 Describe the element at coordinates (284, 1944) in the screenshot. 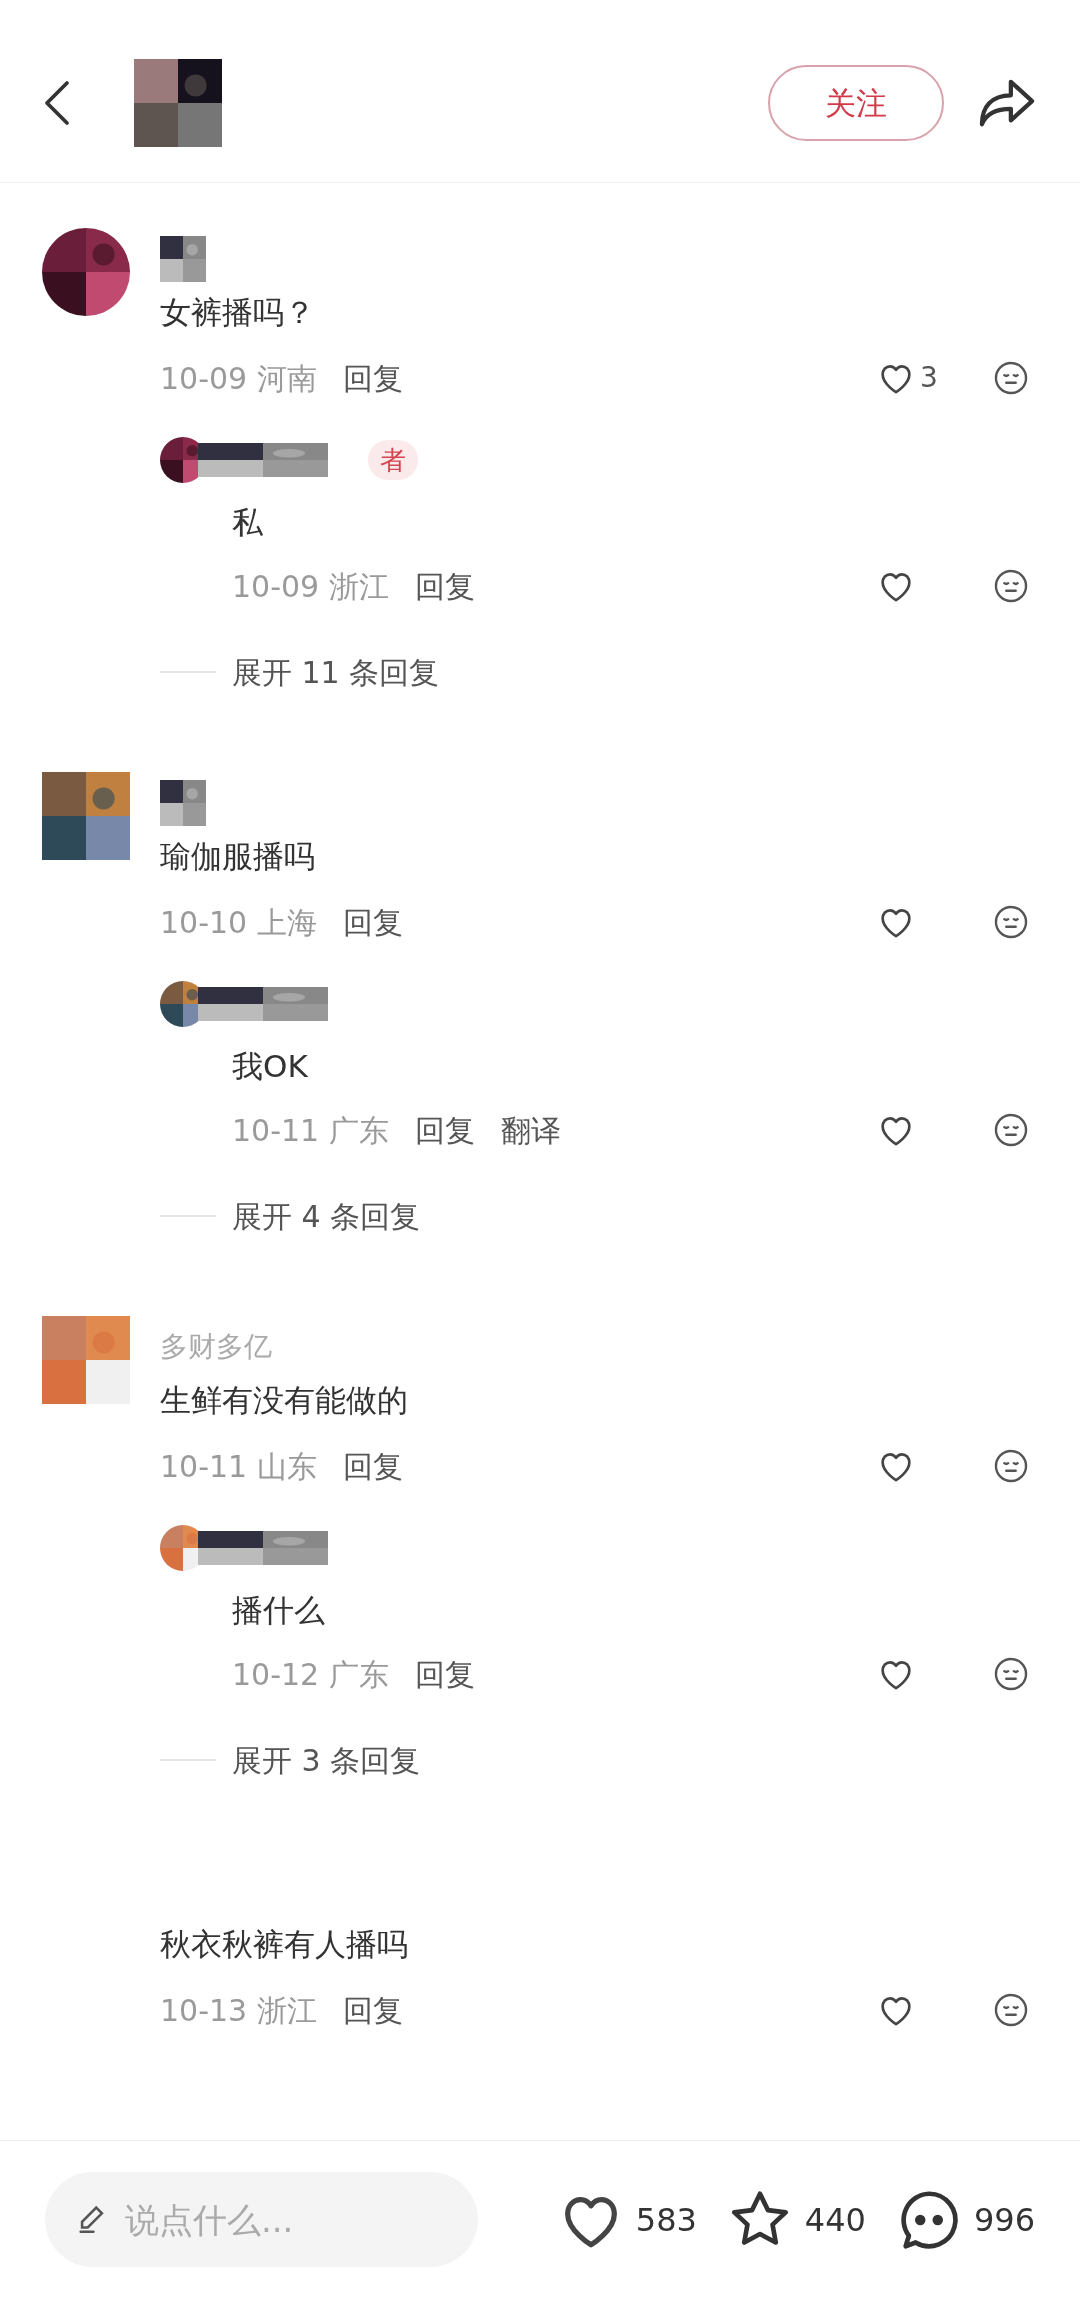

I see `comment-text: 秋衣秋裤有人播吗` at that location.